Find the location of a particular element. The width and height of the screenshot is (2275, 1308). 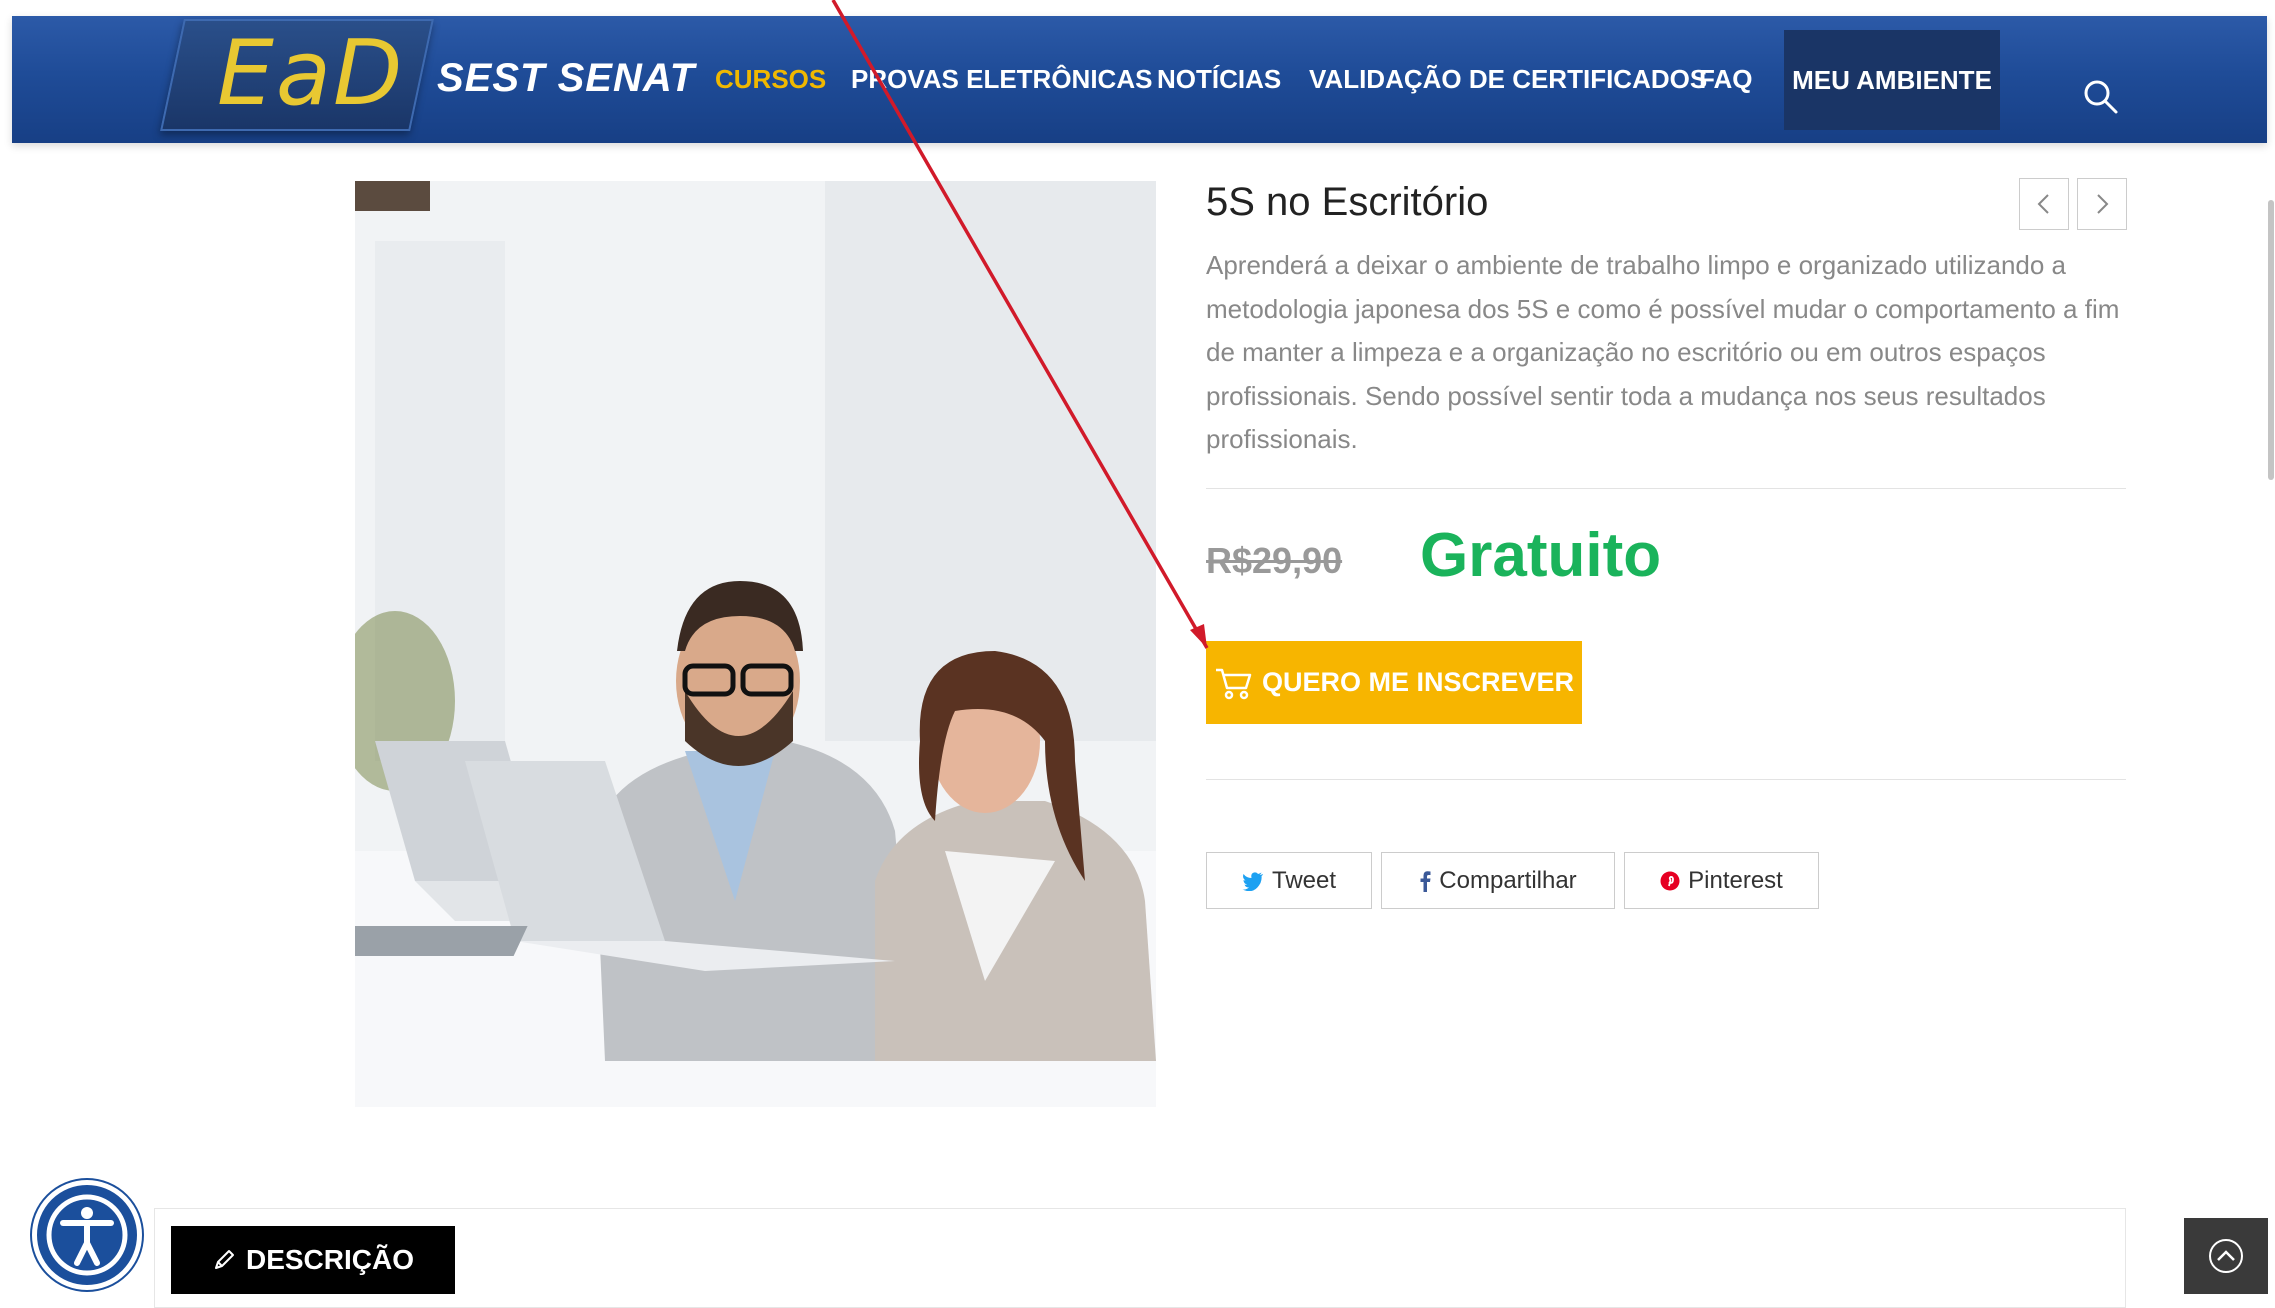

nav-provas-eletronicas: PROVAS ELETRÔNICAS is located at coordinates (1001, 79).